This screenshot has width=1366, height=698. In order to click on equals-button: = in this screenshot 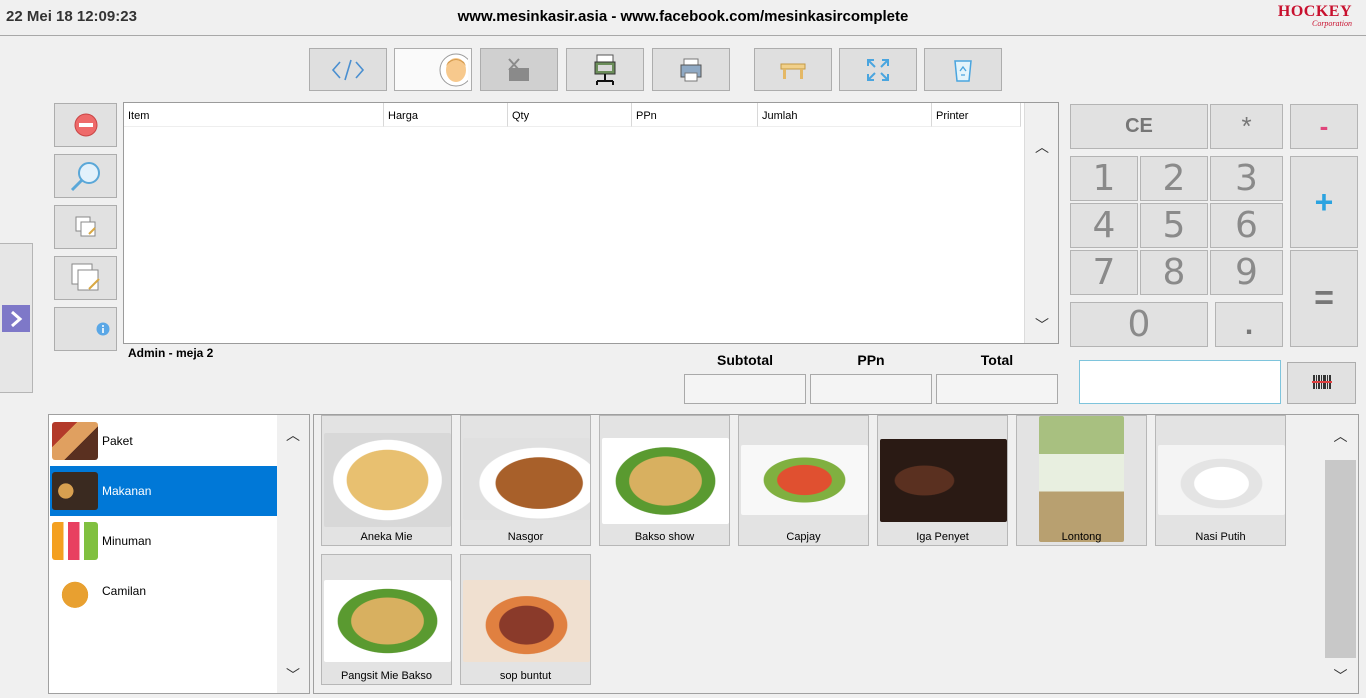, I will do `click(1324, 298)`.